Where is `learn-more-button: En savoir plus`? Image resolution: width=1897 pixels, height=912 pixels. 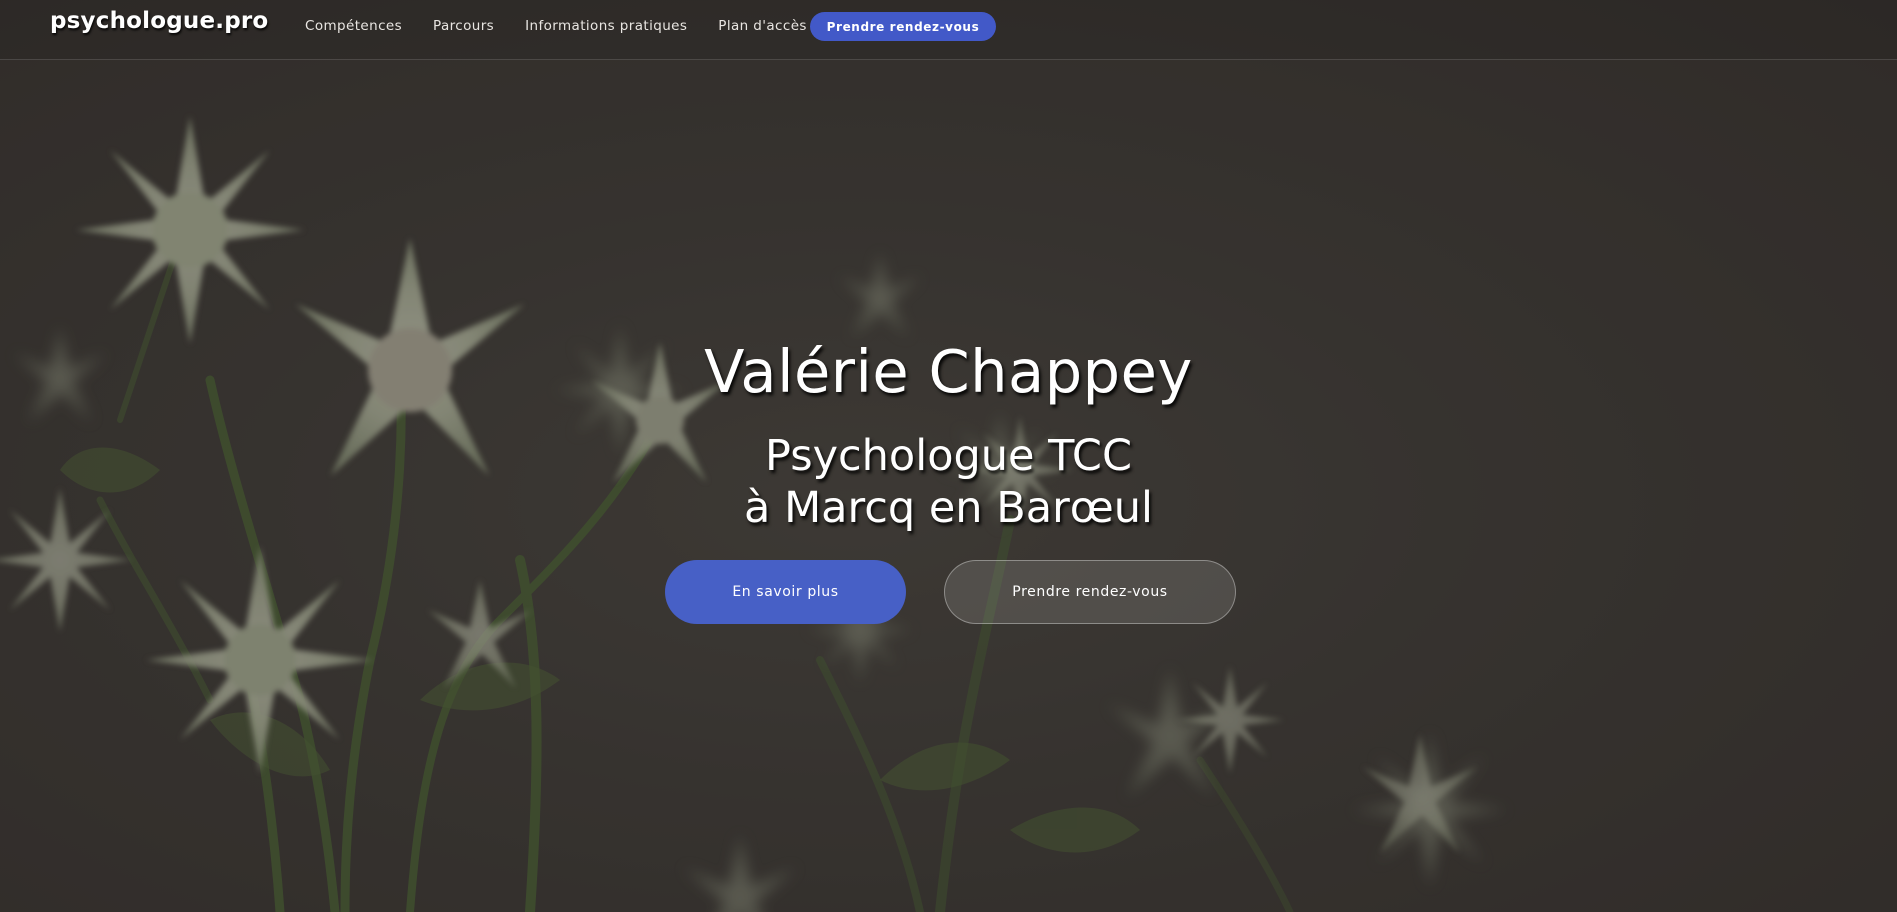
learn-more-button: En savoir plus is located at coordinates (785, 592).